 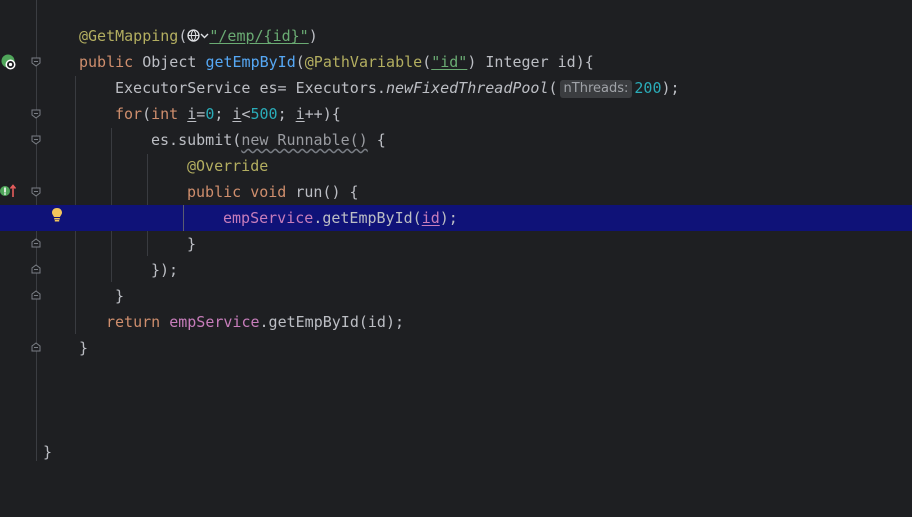 What do you see at coordinates (183, 218) in the screenshot?
I see `indent-guide` at bounding box center [183, 218].